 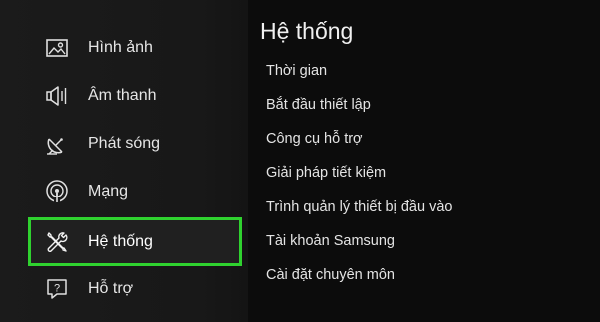 I want to click on sidebar-item-label: Phát sóng, so click(x=124, y=143).